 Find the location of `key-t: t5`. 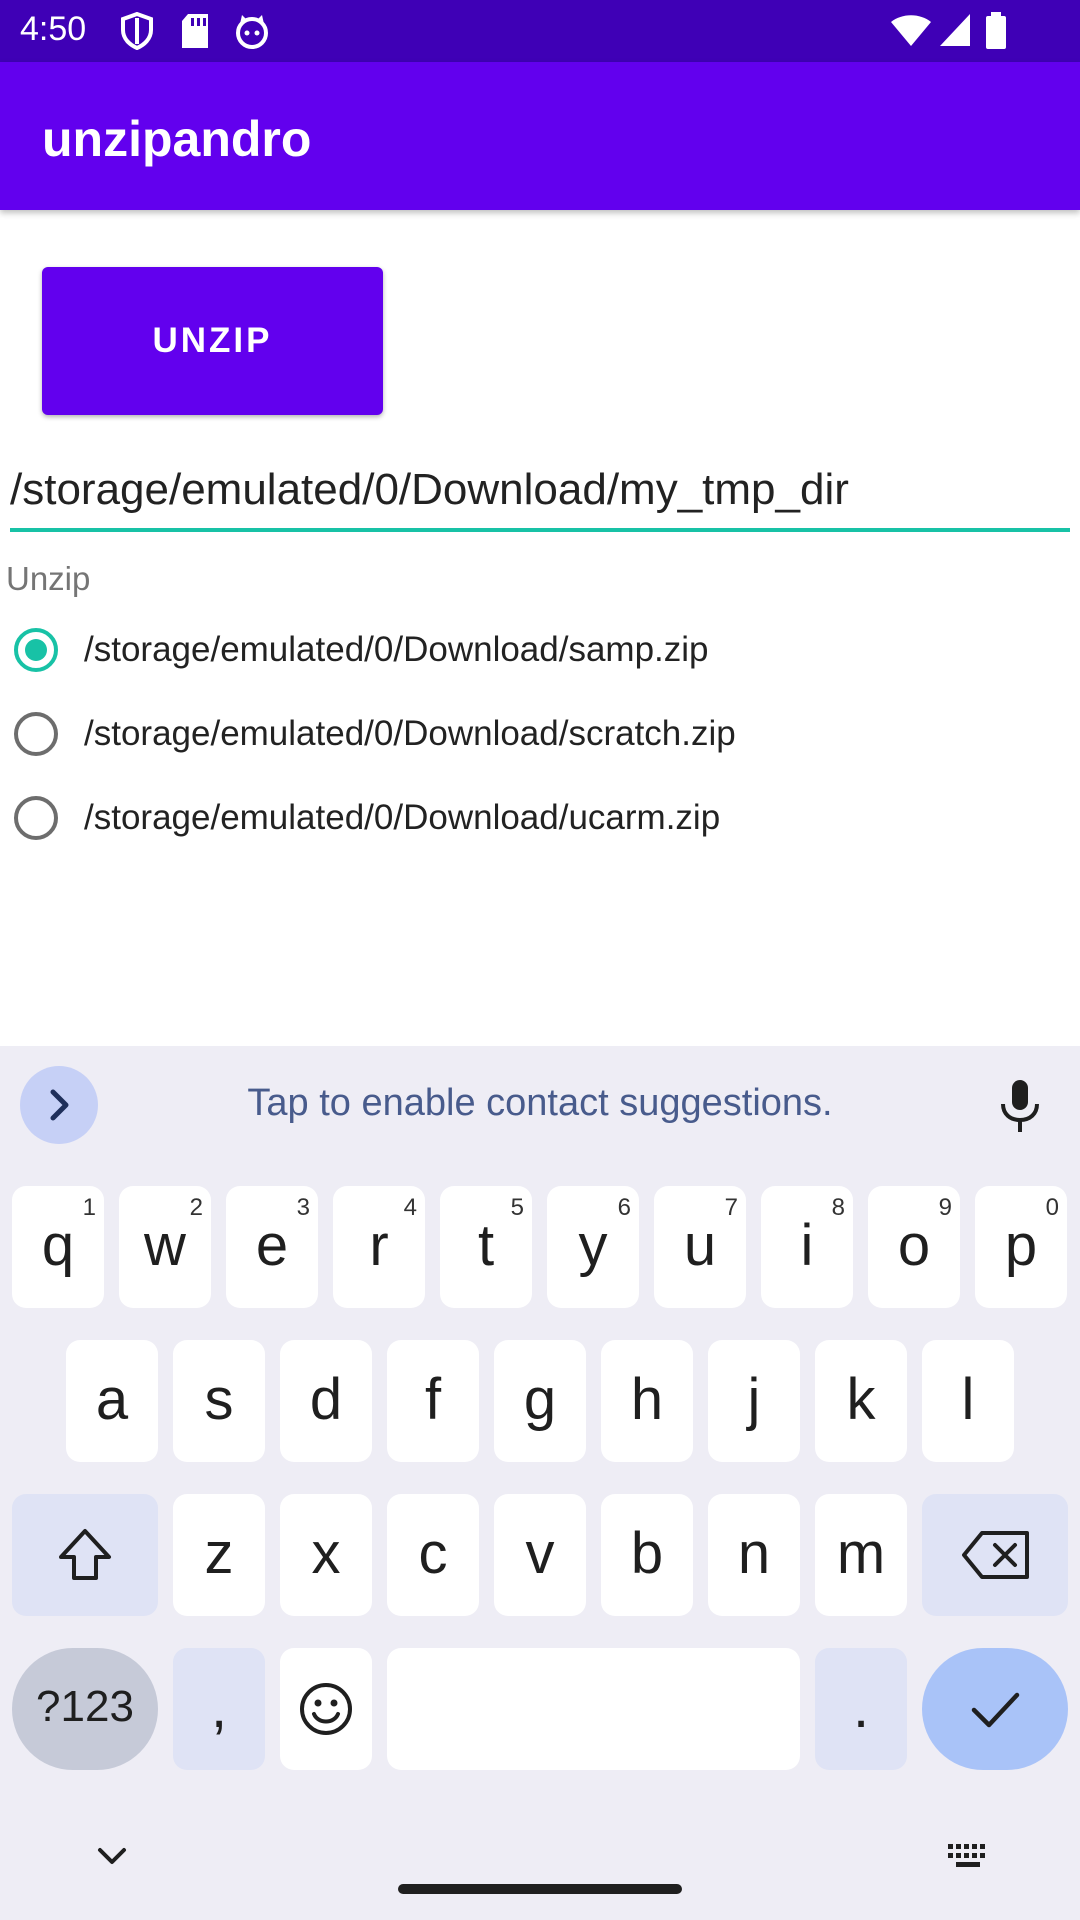

key-t: t5 is located at coordinates (486, 1247).